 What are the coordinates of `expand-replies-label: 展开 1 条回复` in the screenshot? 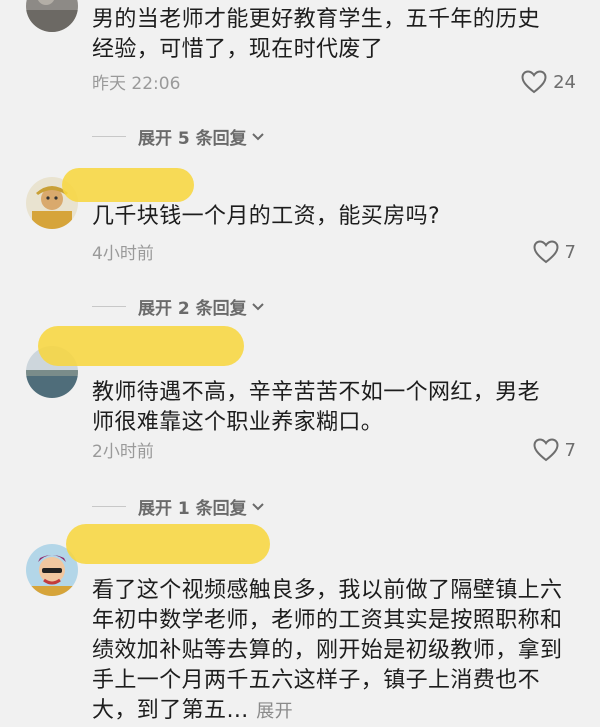 It's located at (192, 509).